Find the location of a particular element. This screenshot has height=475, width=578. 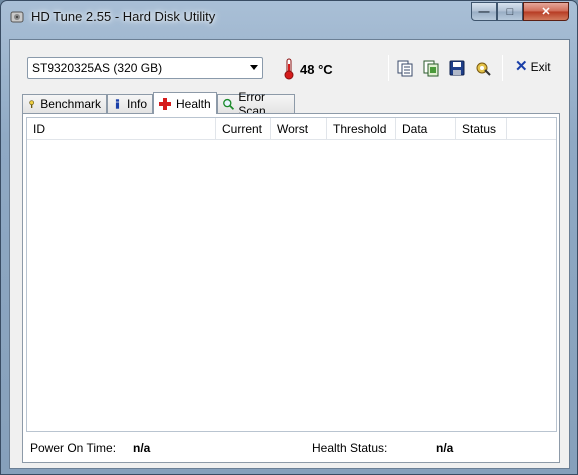

tab-benchmark-label: Benchmark is located at coordinates (70, 104).